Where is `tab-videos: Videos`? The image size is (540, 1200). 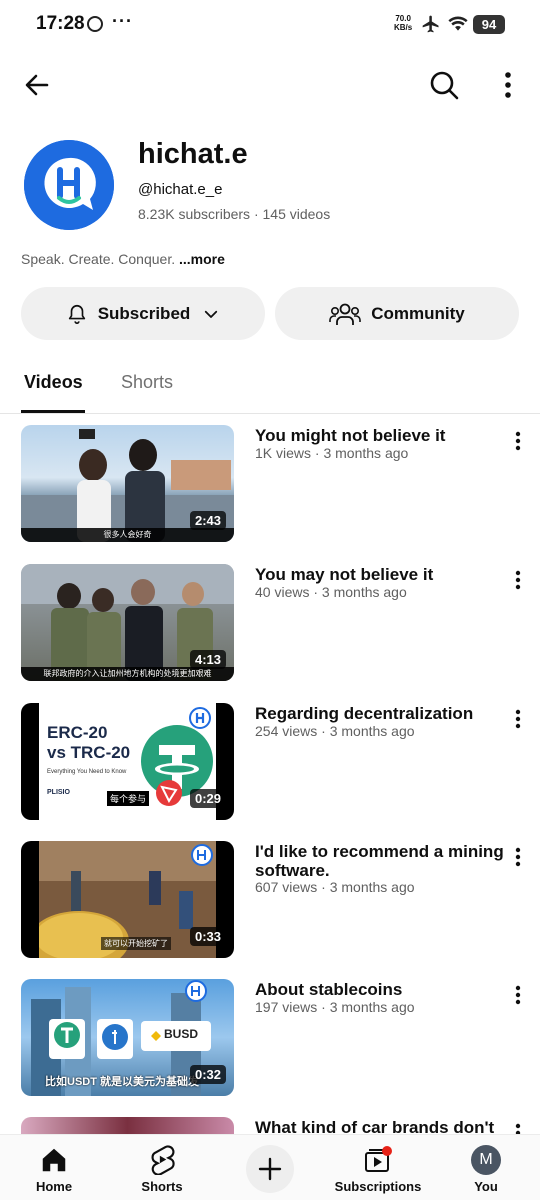
tab-videos: Videos is located at coordinates (53, 382).